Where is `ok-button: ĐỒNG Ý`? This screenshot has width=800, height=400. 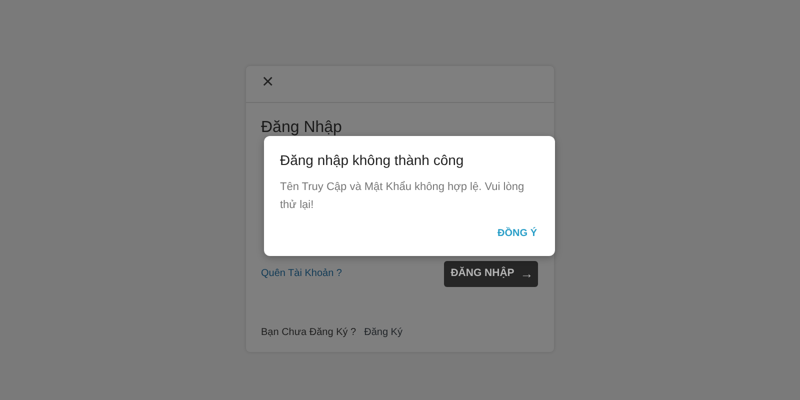
ok-button: ĐỒNG Ý is located at coordinates (517, 233).